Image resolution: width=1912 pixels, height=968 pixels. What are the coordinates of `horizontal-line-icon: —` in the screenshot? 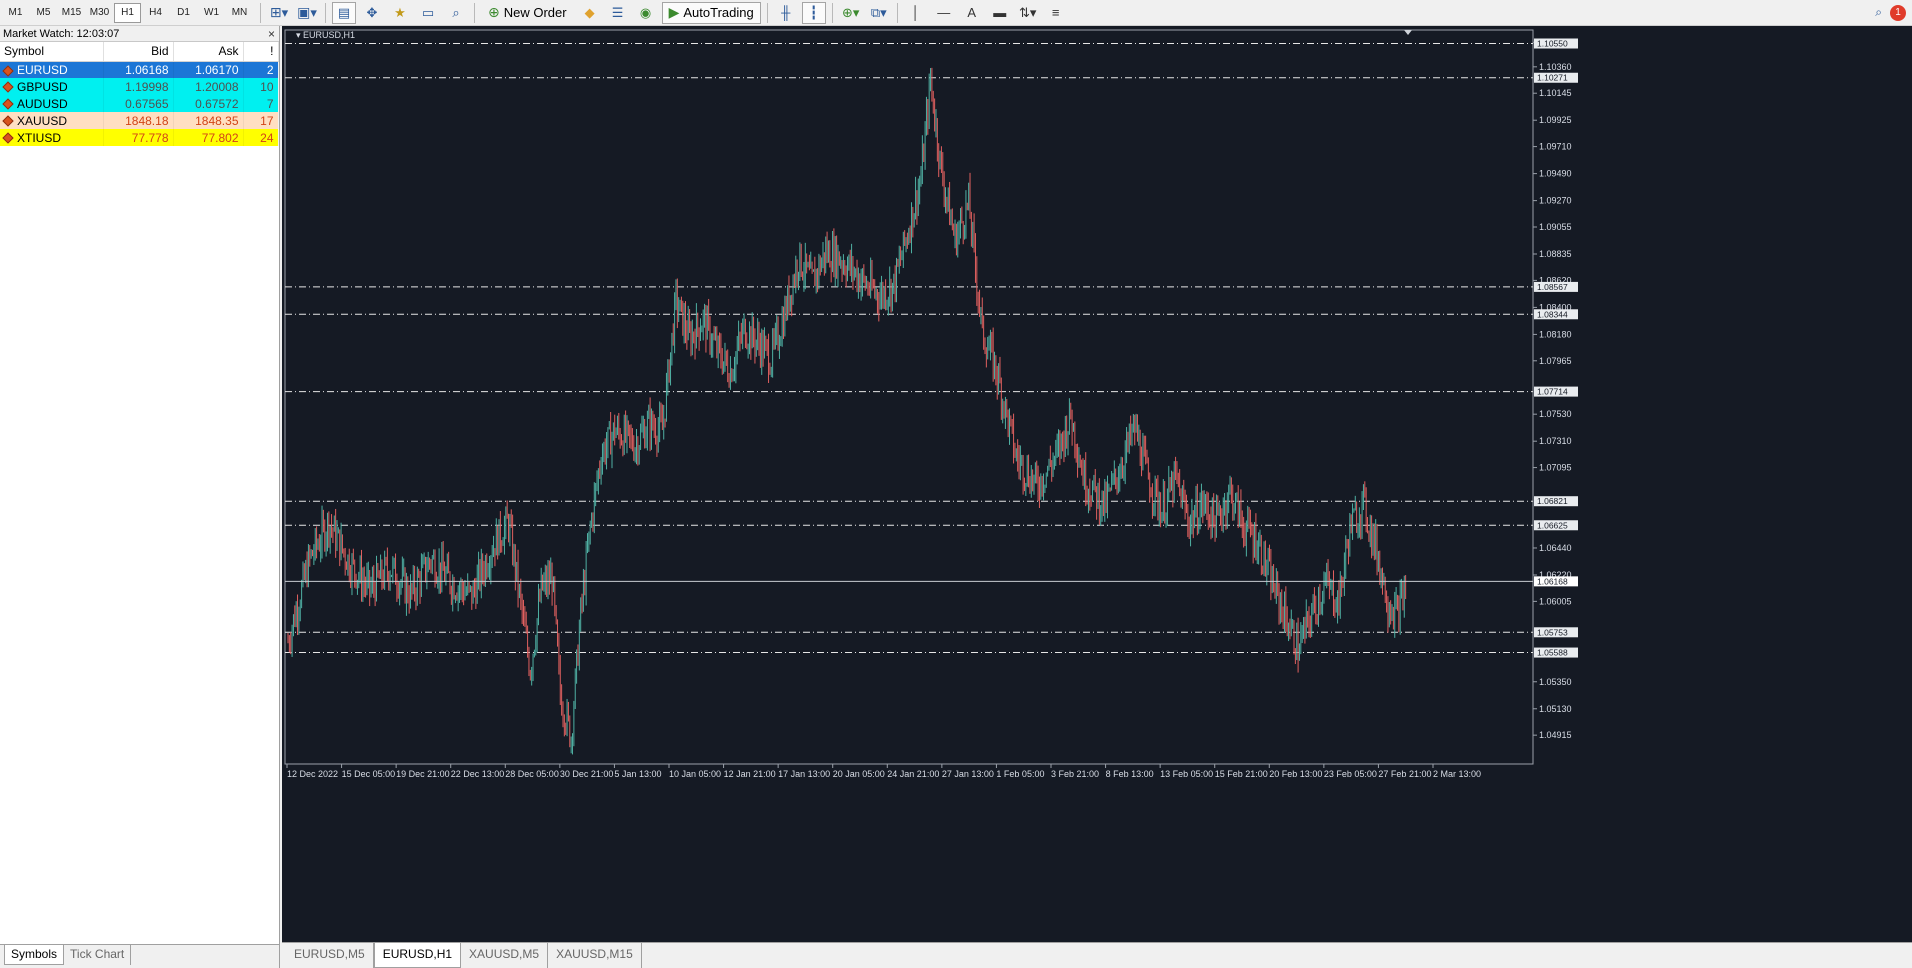 It's located at (944, 13).